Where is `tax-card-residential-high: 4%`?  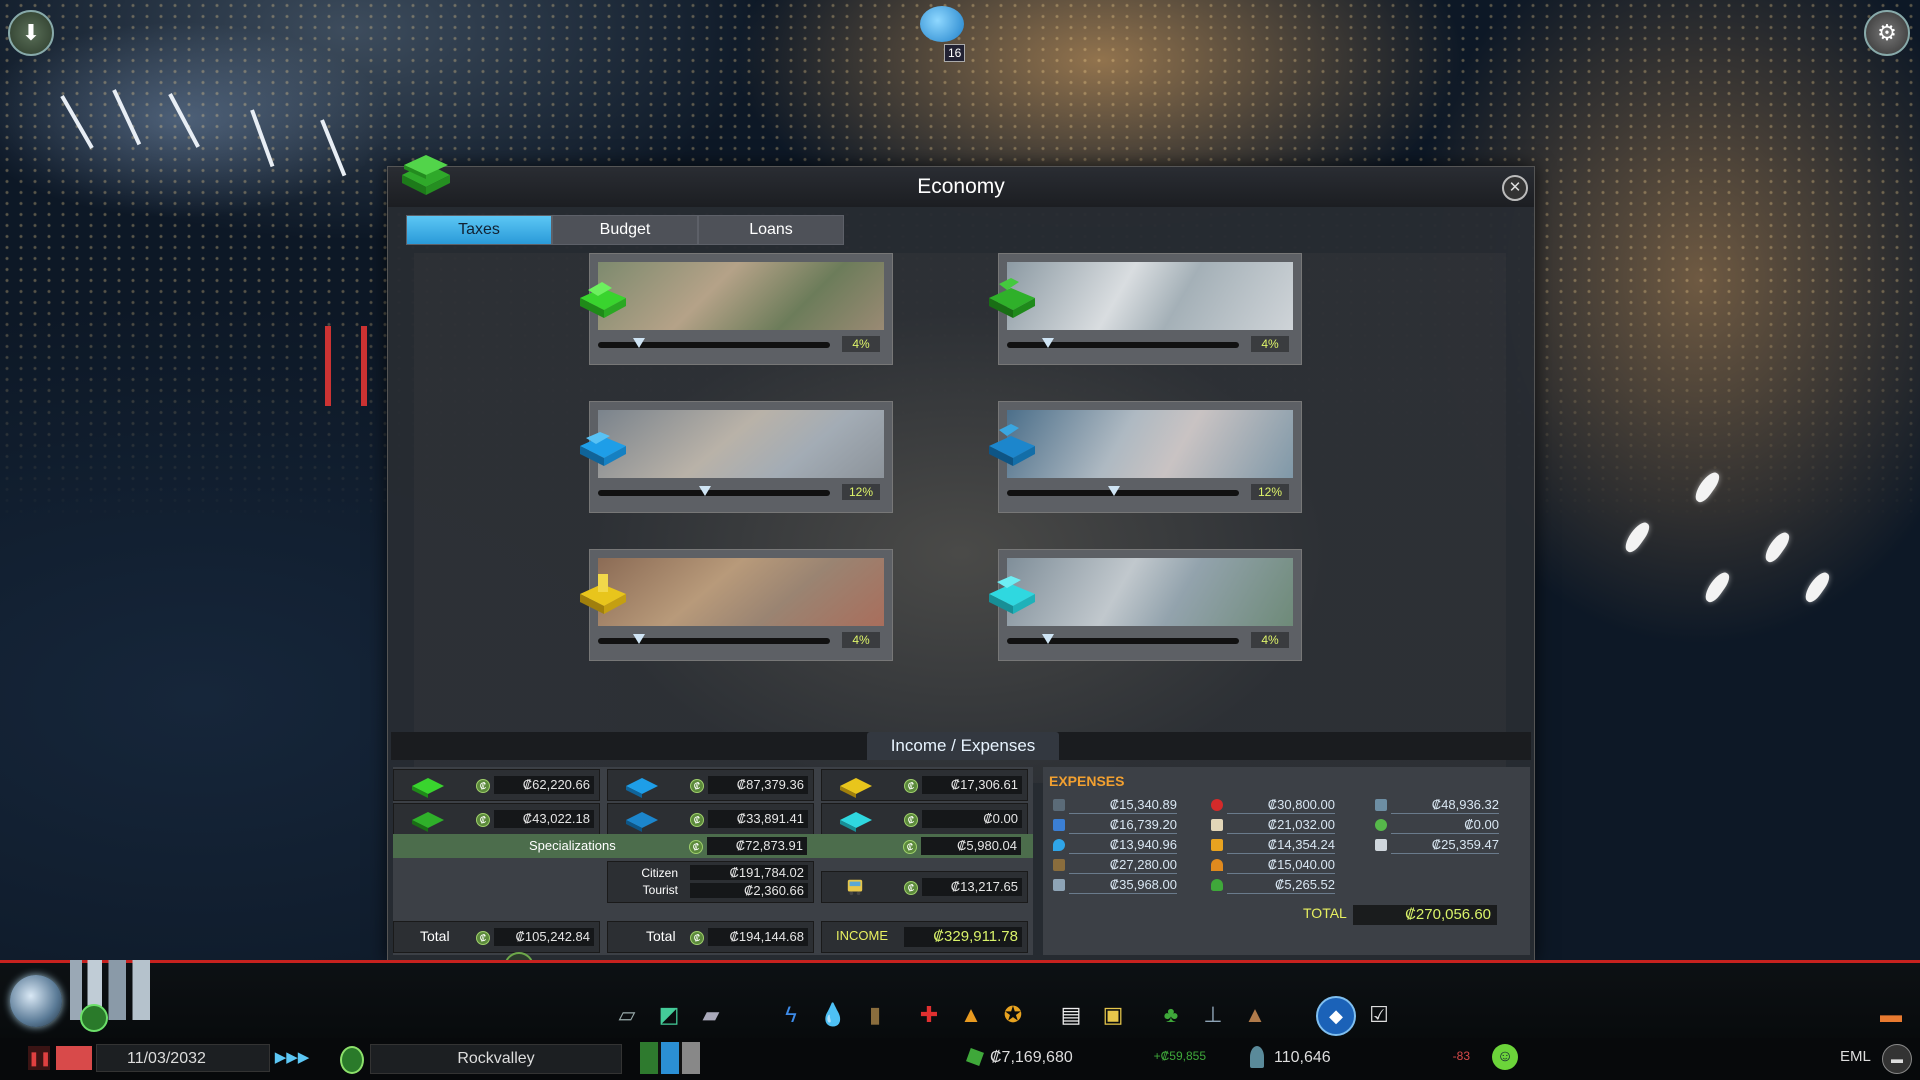
tax-card-residential-high: 4% is located at coordinates (1145, 309).